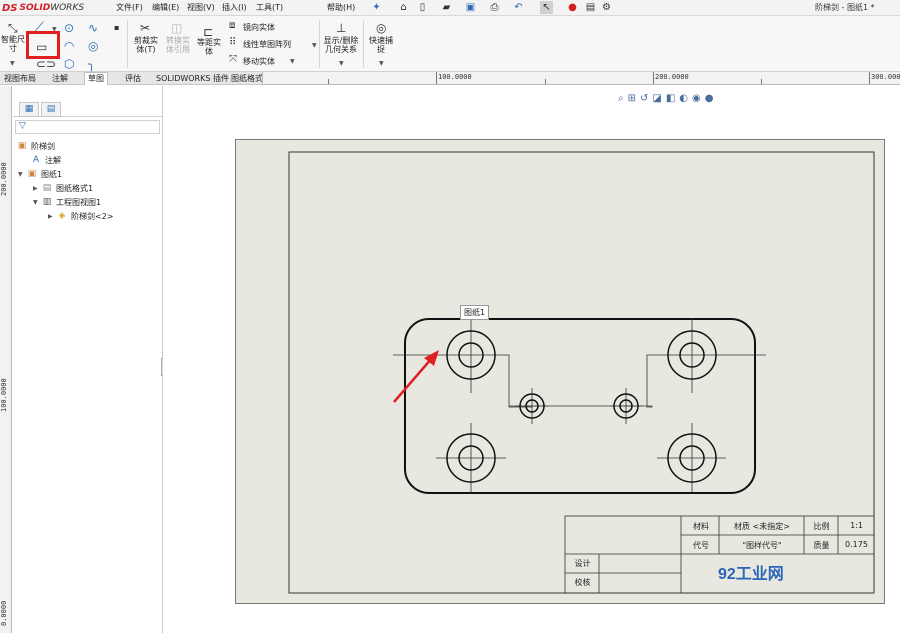 Image resolution: width=900 pixels, height=633 pixels. What do you see at coordinates (590, 7) in the screenshot?
I see `file-properties-icon: ▤` at bounding box center [590, 7].